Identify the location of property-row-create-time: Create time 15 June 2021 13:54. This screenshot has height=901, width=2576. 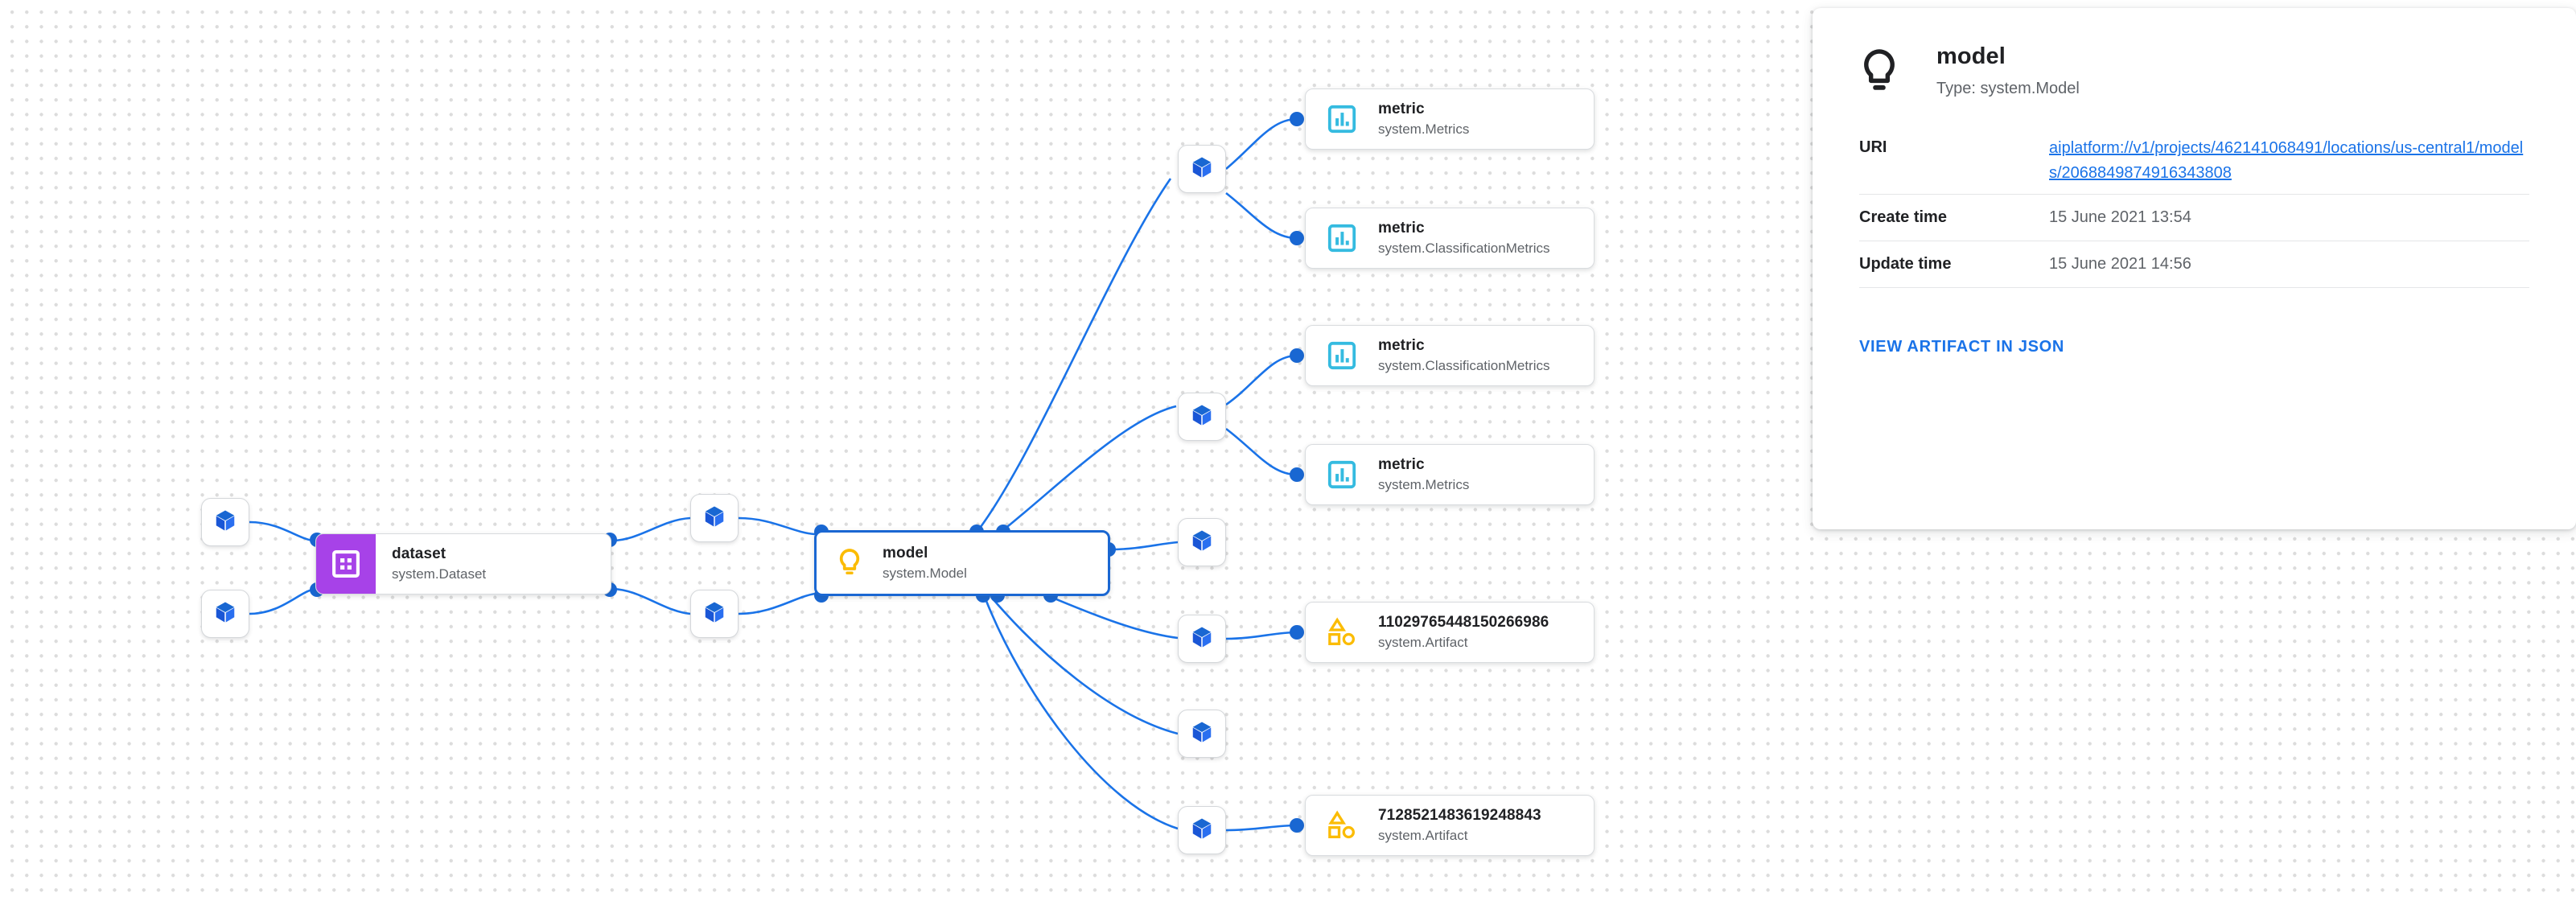
(2194, 218).